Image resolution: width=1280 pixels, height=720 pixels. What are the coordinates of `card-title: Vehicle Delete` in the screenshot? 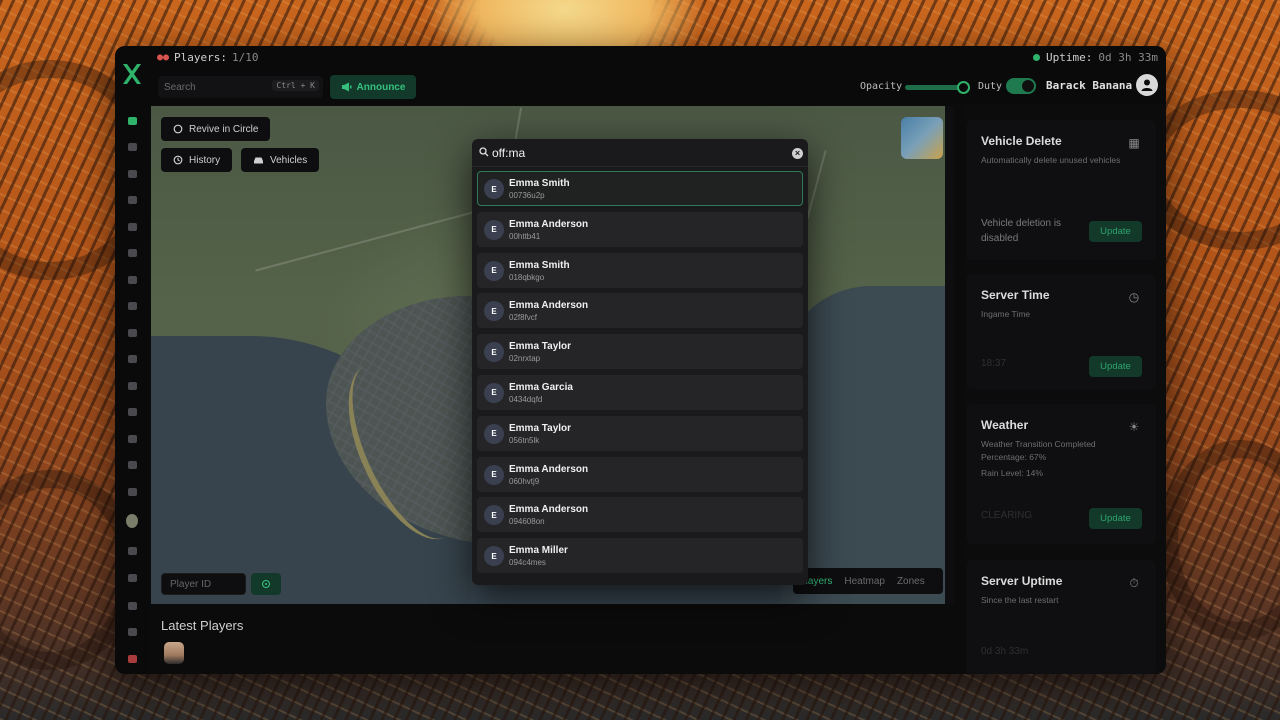 It's located at (1021, 141).